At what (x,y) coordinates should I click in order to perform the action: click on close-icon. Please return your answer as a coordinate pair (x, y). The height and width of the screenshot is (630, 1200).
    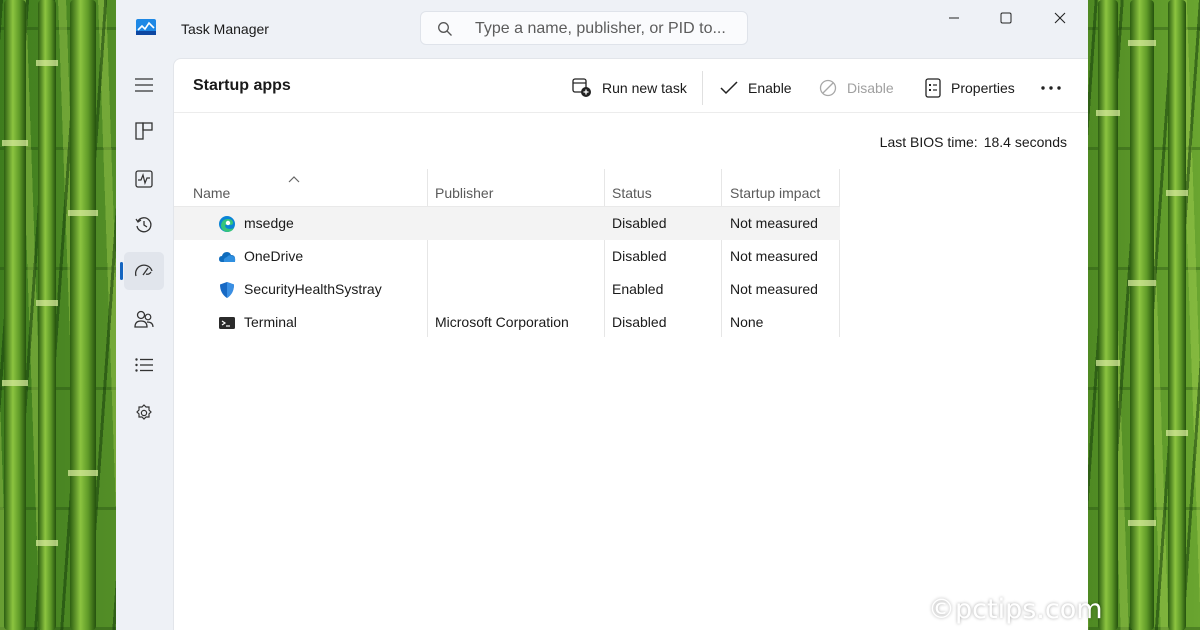
    Looking at the image, I should click on (1060, 18).